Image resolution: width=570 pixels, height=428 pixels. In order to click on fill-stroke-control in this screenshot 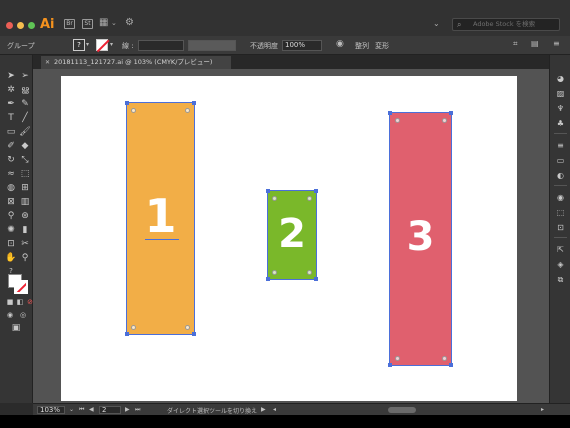, I will do `click(19, 285)`.